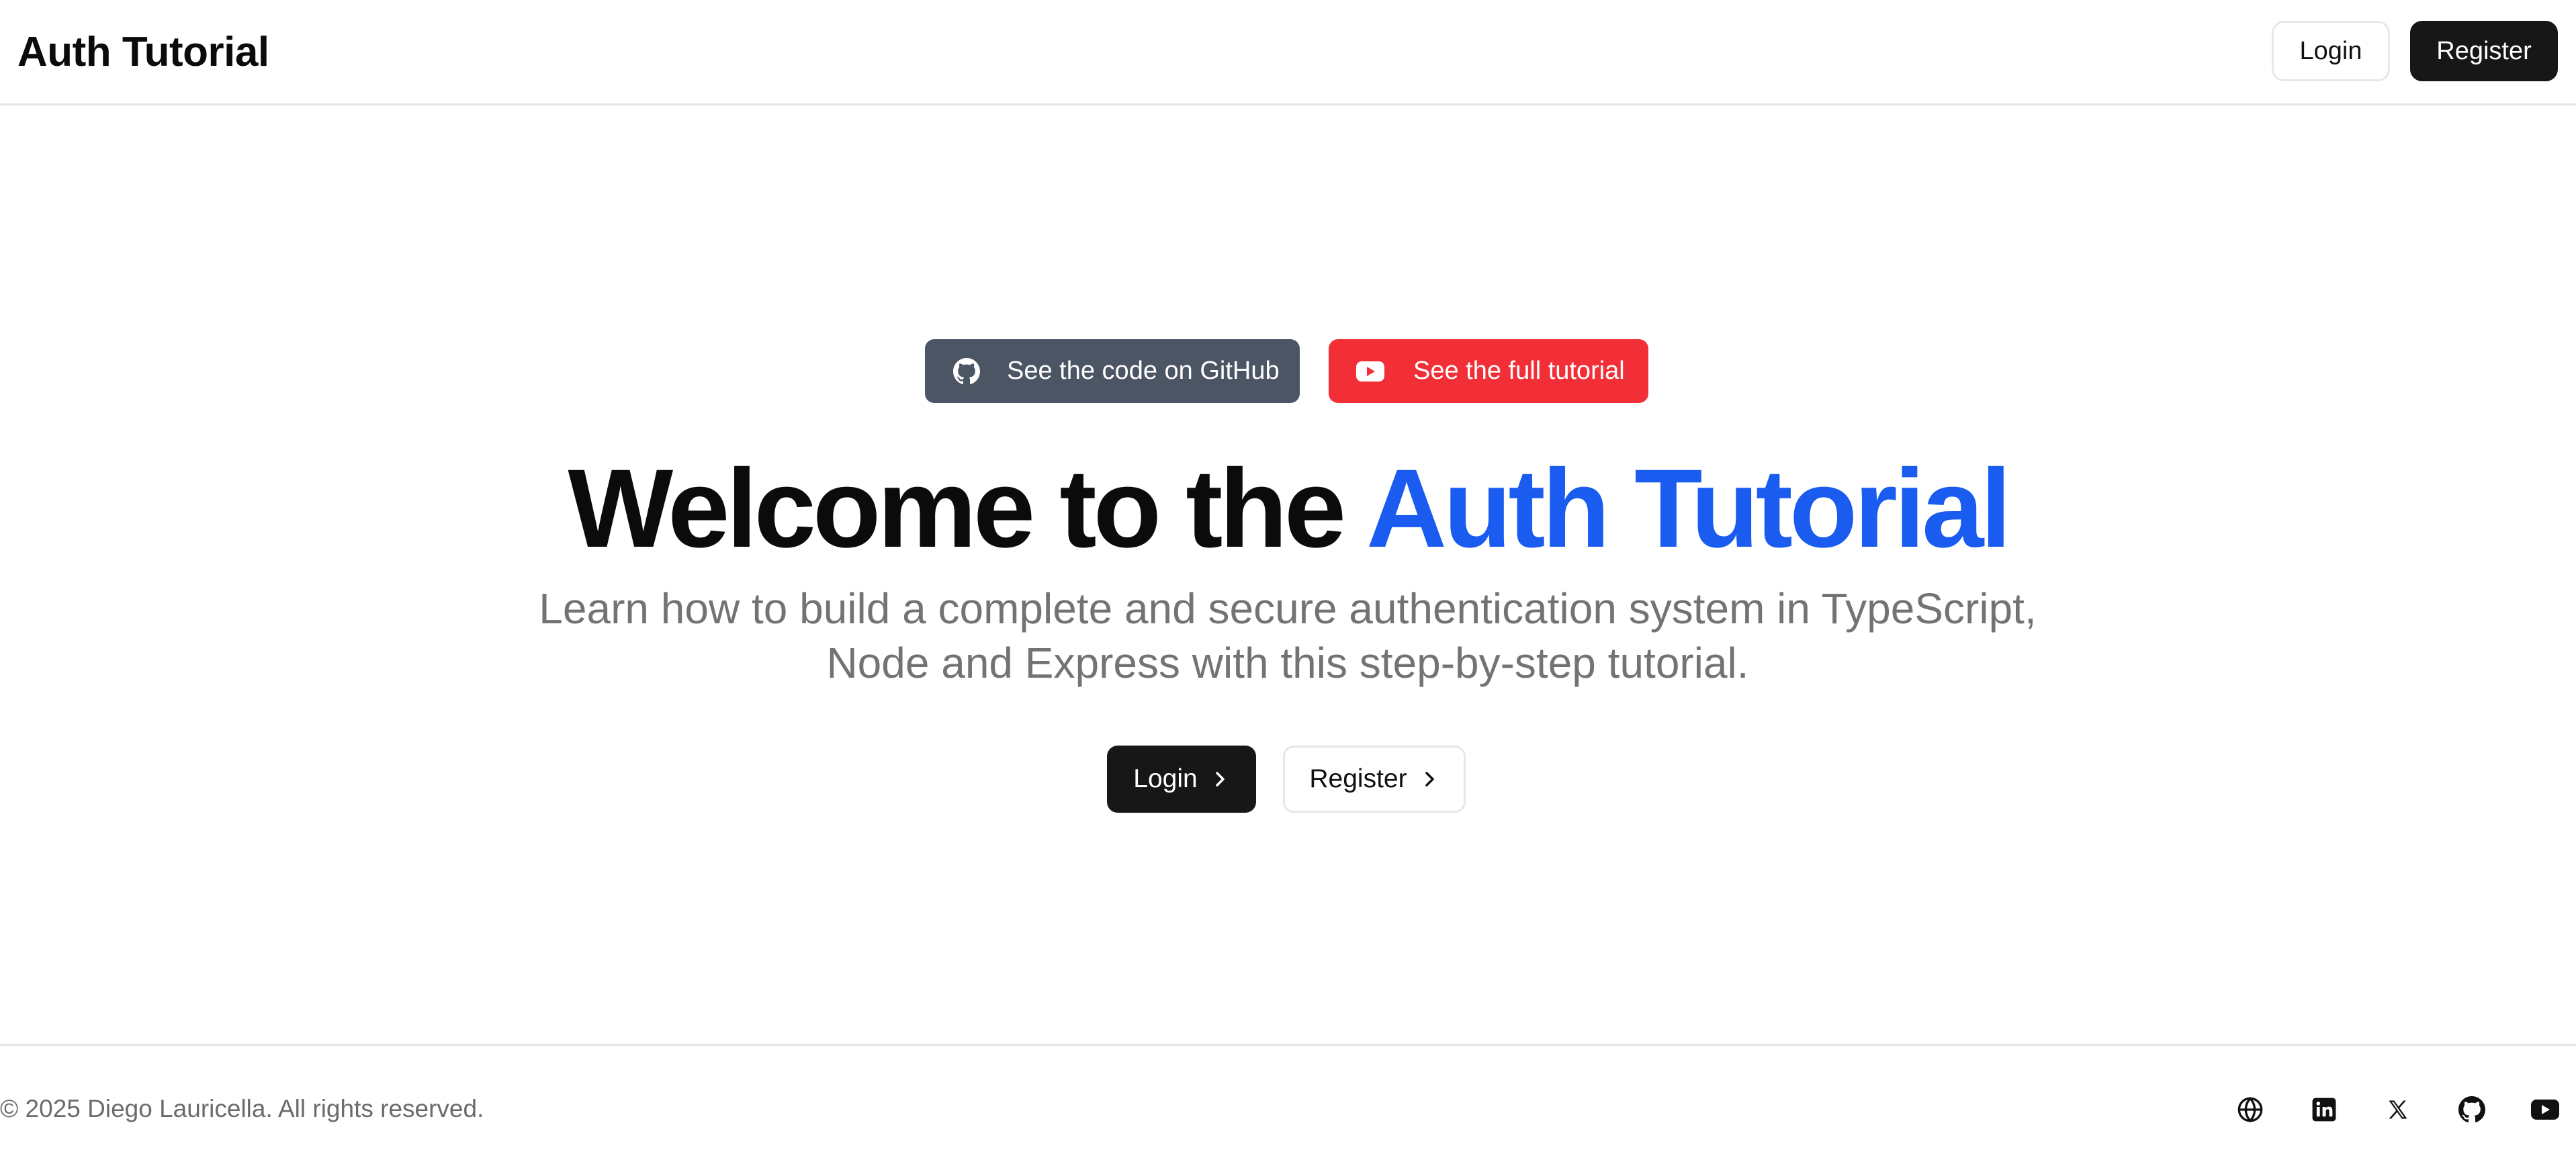 The width and height of the screenshot is (2576, 1162). What do you see at coordinates (2484, 51) in the screenshot?
I see `nav-register-button: Register` at bounding box center [2484, 51].